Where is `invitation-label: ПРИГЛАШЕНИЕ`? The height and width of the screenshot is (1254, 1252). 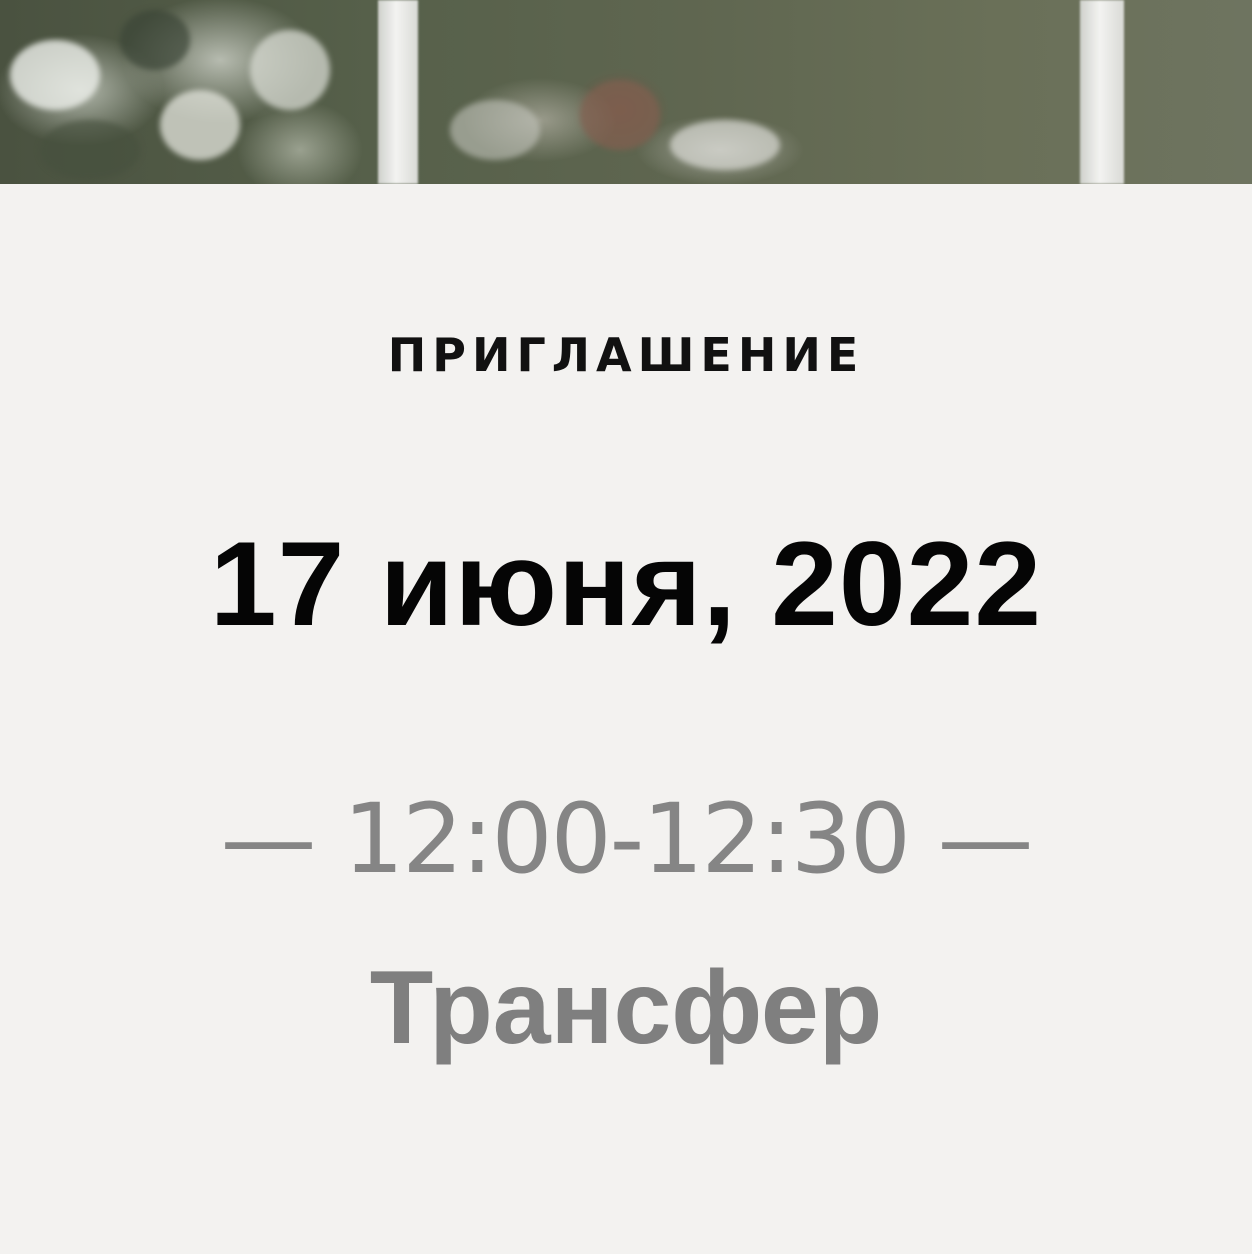 invitation-label: ПРИГЛАШЕНИЕ is located at coordinates (626, 355).